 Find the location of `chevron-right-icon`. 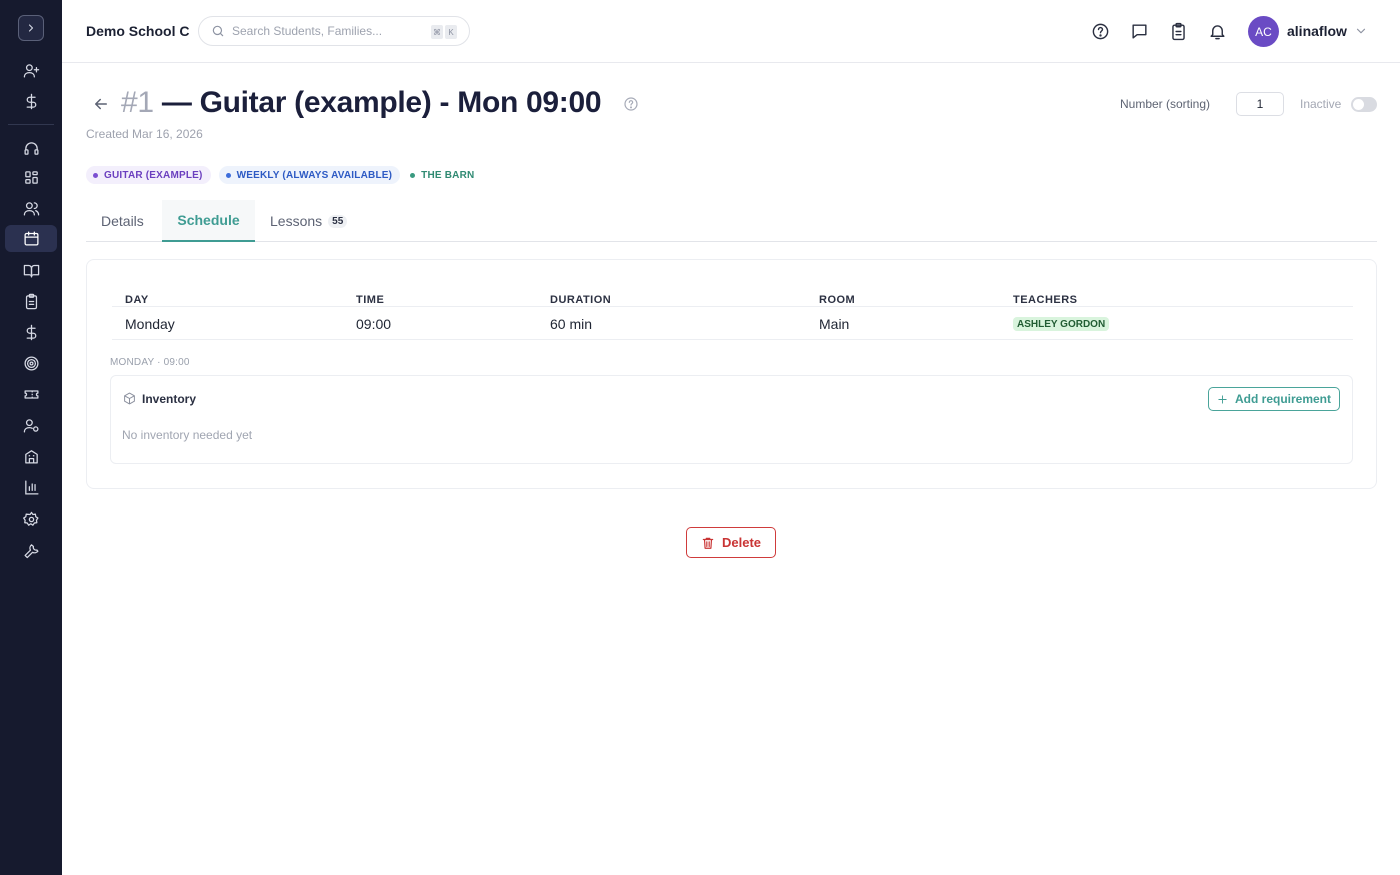

chevron-right-icon is located at coordinates (31, 28).